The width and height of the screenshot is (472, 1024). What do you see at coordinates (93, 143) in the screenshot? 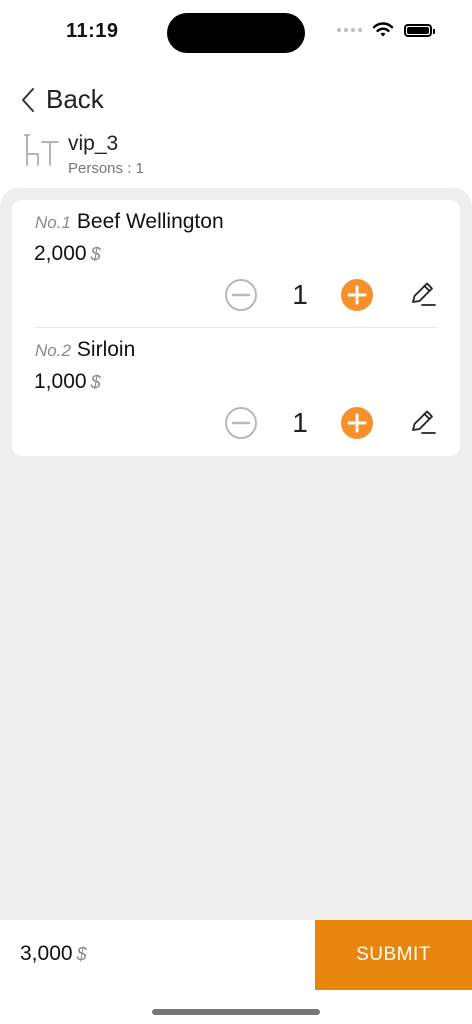
I see `table-name: vip_3` at bounding box center [93, 143].